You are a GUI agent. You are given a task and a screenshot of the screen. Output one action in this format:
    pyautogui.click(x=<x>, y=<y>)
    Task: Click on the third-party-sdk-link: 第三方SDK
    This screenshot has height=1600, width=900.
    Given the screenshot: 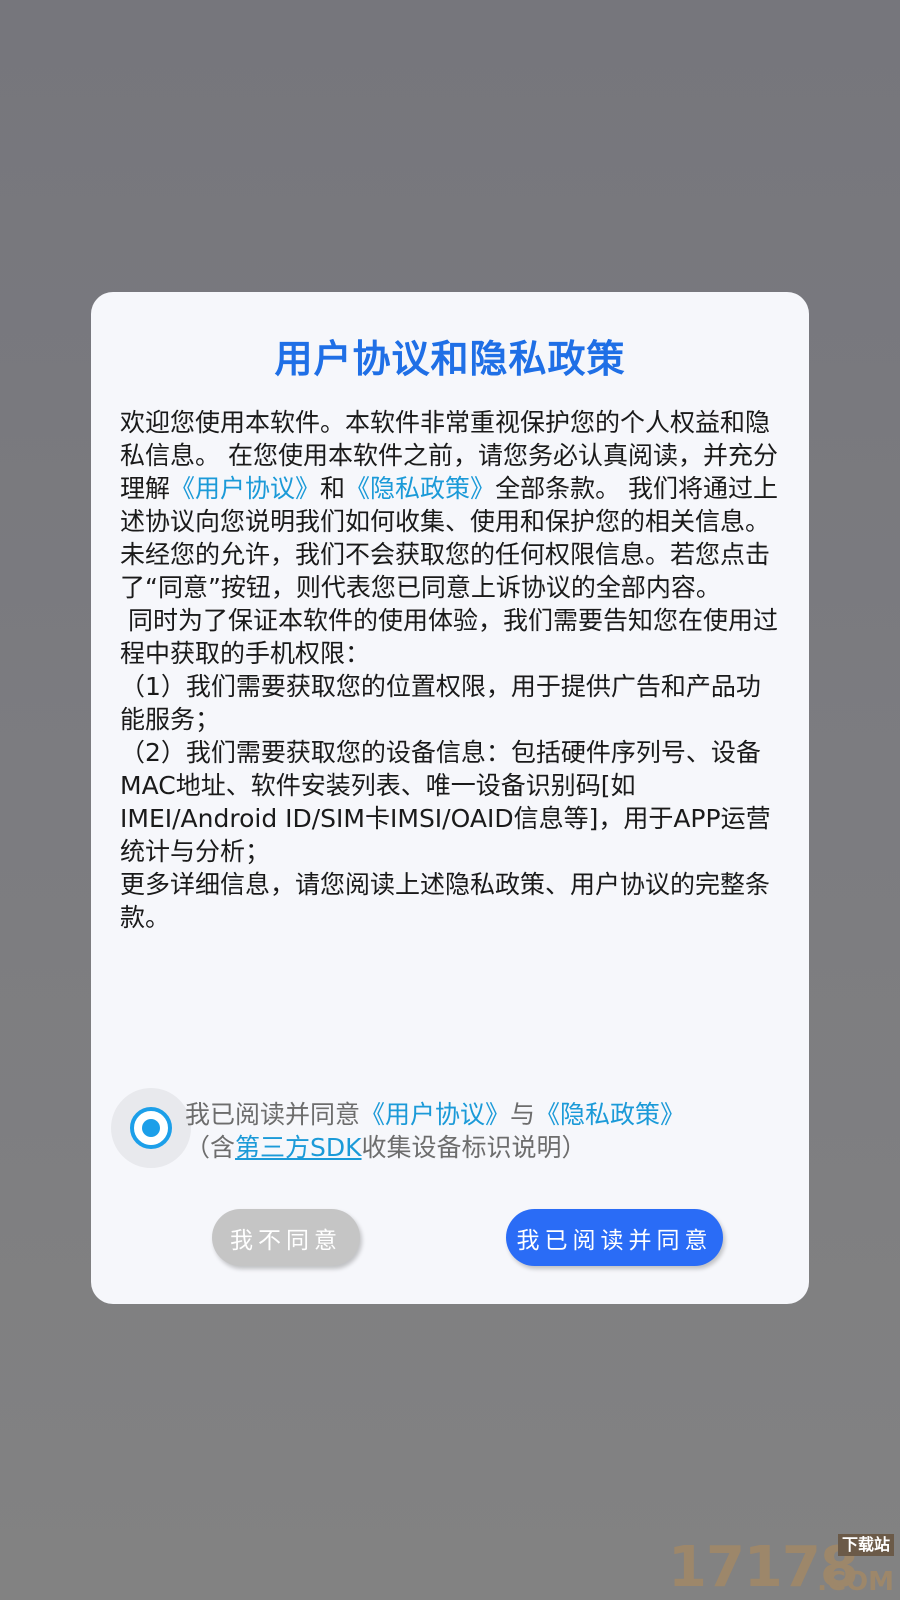 What is the action you would take?
    pyautogui.click(x=298, y=1147)
    